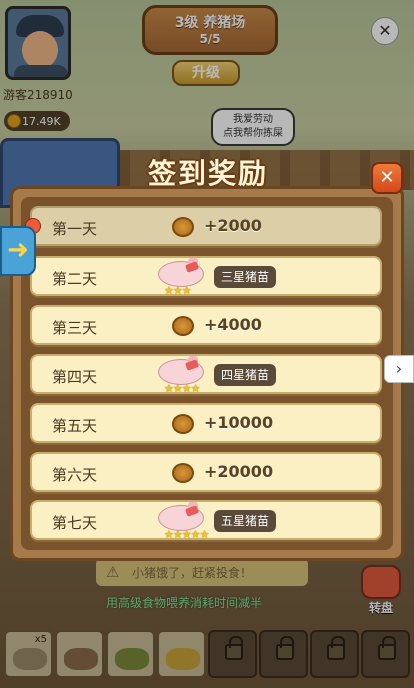 The height and width of the screenshot is (688, 414). What do you see at coordinates (233, 225) in the screenshot?
I see `reward-amount: +2000` at bounding box center [233, 225].